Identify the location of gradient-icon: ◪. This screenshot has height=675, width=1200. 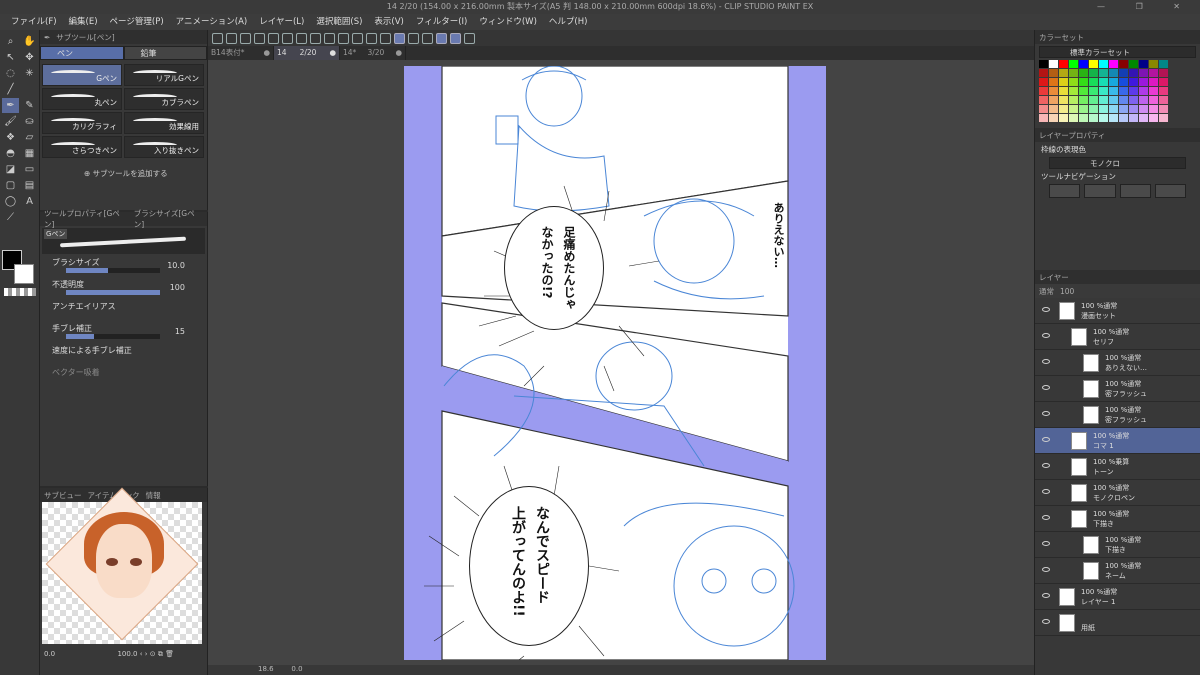
(10, 169).